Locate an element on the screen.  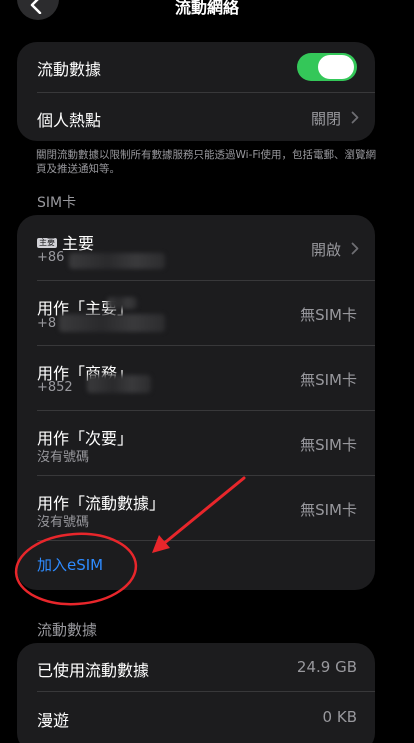
sim-label-text: 主要 is located at coordinates (78, 243).